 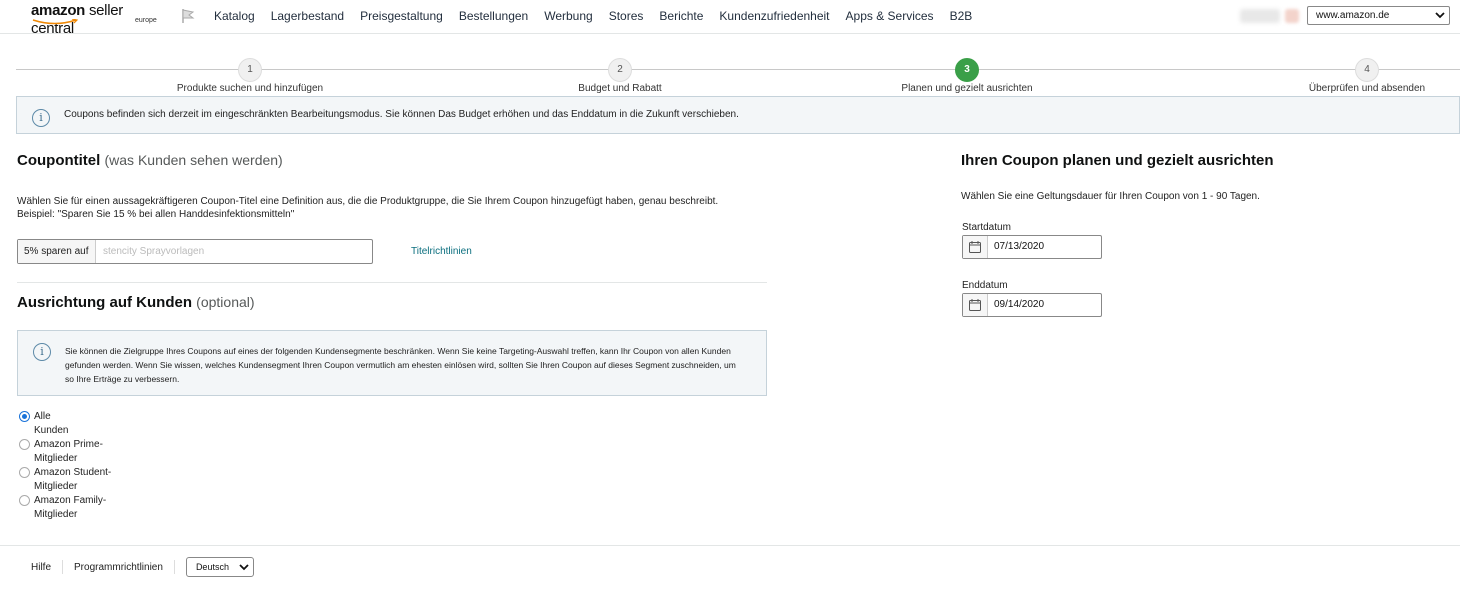 What do you see at coordinates (730, 545) in the screenshot?
I see `footer-divider` at bounding box center [730, 545].